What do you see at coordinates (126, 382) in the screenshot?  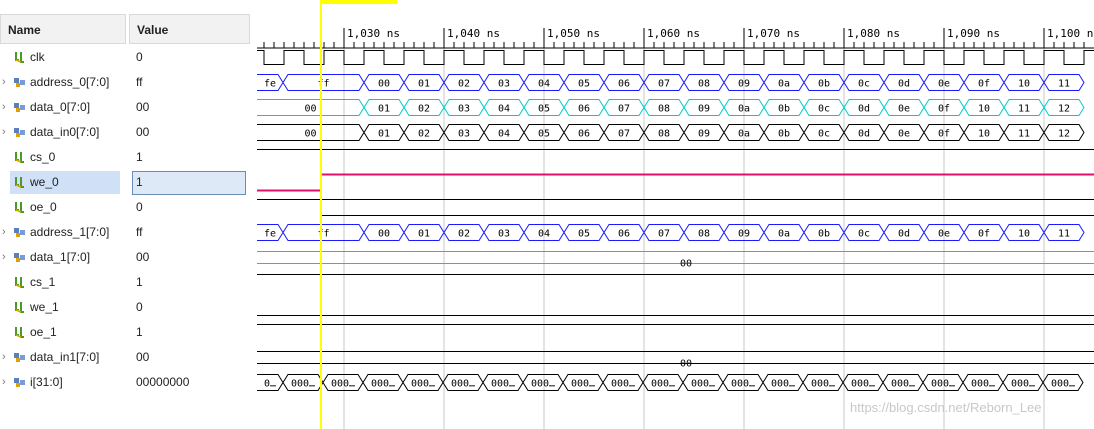 I see `signal-row: › i[31:0] 00000000` at bounding box center [126, 382].